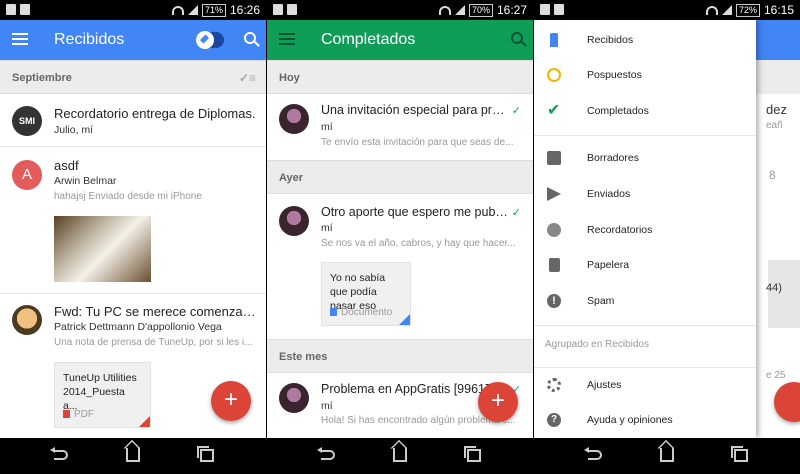 The width and height of the screenshot is (800, 474). Describe the element at coordinates (133, 77) in the screenshot. I see `section-header: Septiembre ✓≡` at that location.